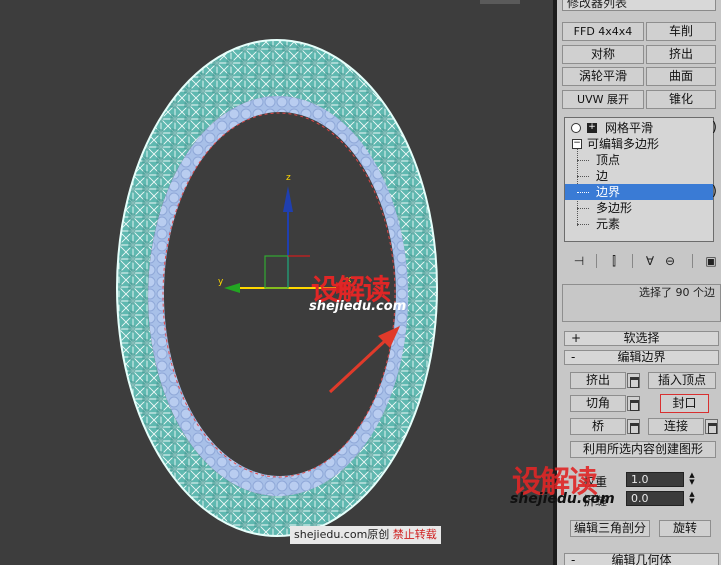 The image size is (721, 565). What do you see at coordinates (643, 449) in the screenshot?
I see `create-shape-button: 利用所选内容创建图形` at bounding box center [643, 449].